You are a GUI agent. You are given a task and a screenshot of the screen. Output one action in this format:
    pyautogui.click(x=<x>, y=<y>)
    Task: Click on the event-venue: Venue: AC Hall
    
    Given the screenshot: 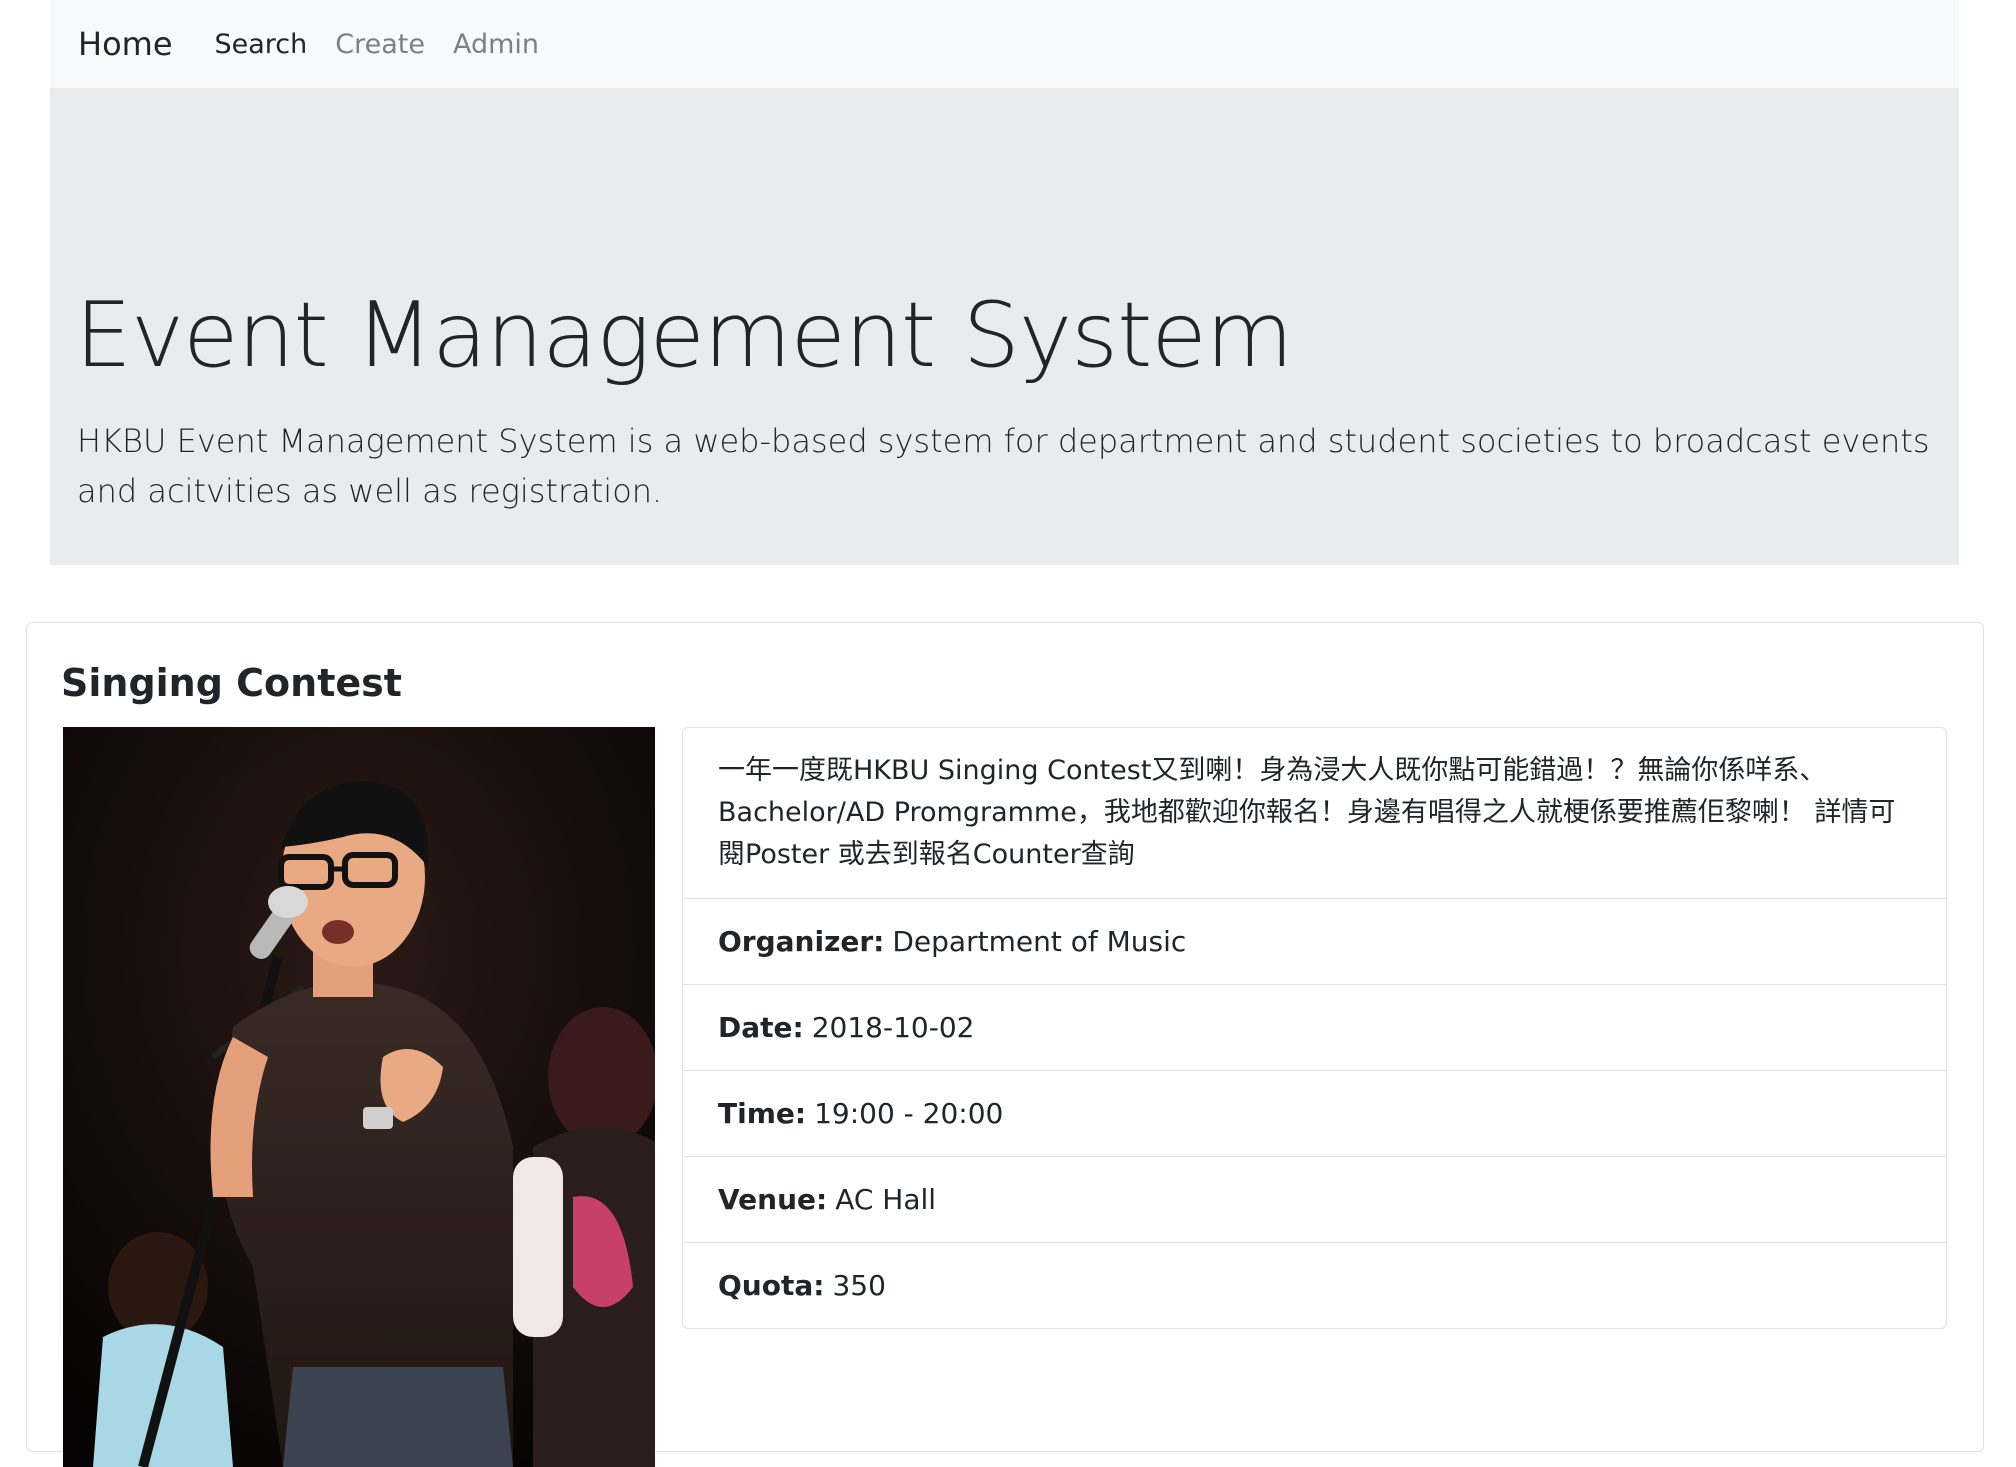 What is the action you would take?
    pyautogui.click(x=1314, y=1199)
    